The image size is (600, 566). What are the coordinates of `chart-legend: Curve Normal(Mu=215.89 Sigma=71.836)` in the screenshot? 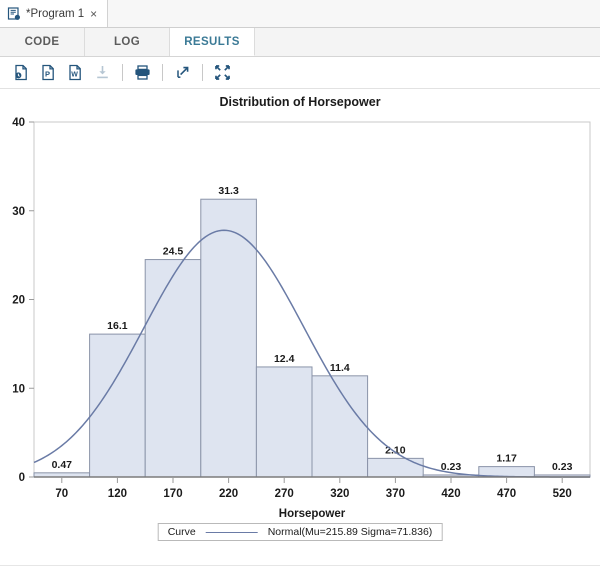 It's located at (300, 532).